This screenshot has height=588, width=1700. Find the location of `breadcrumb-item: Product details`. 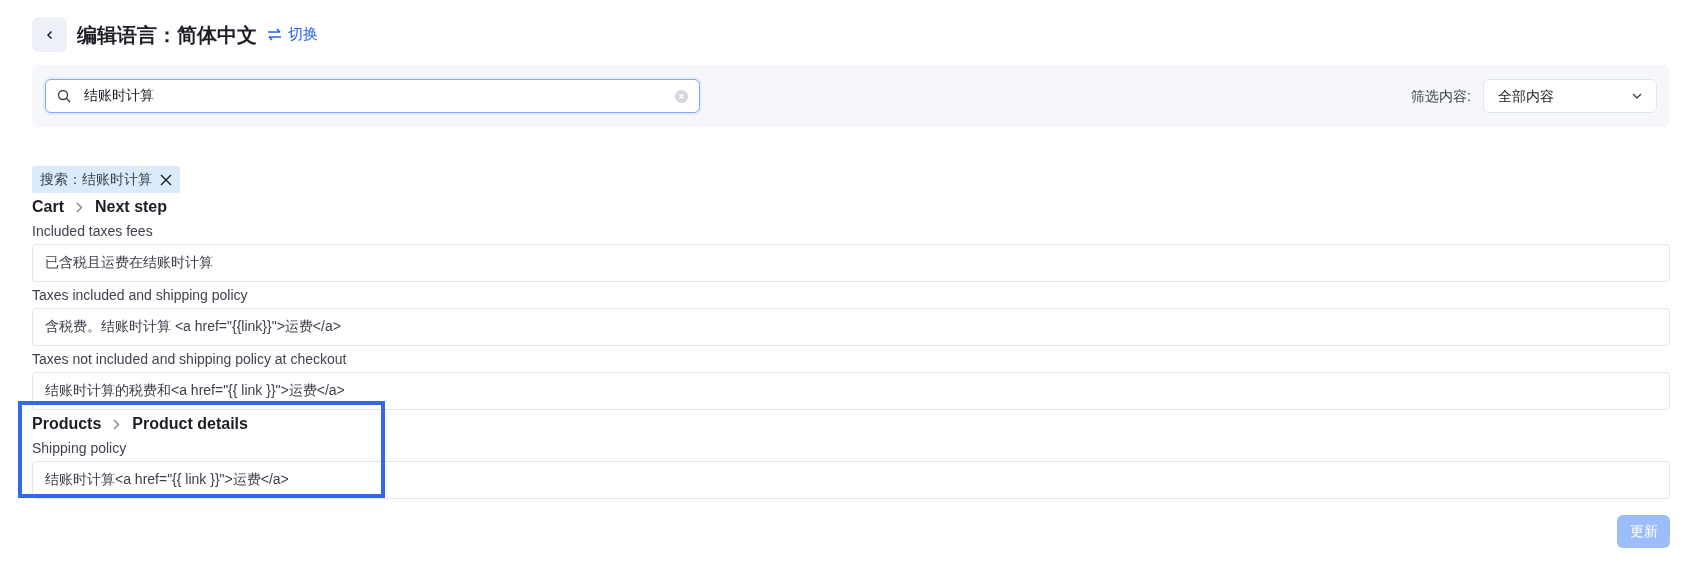

breadcrumb-item: Product details is located at coordinates (190, 424).